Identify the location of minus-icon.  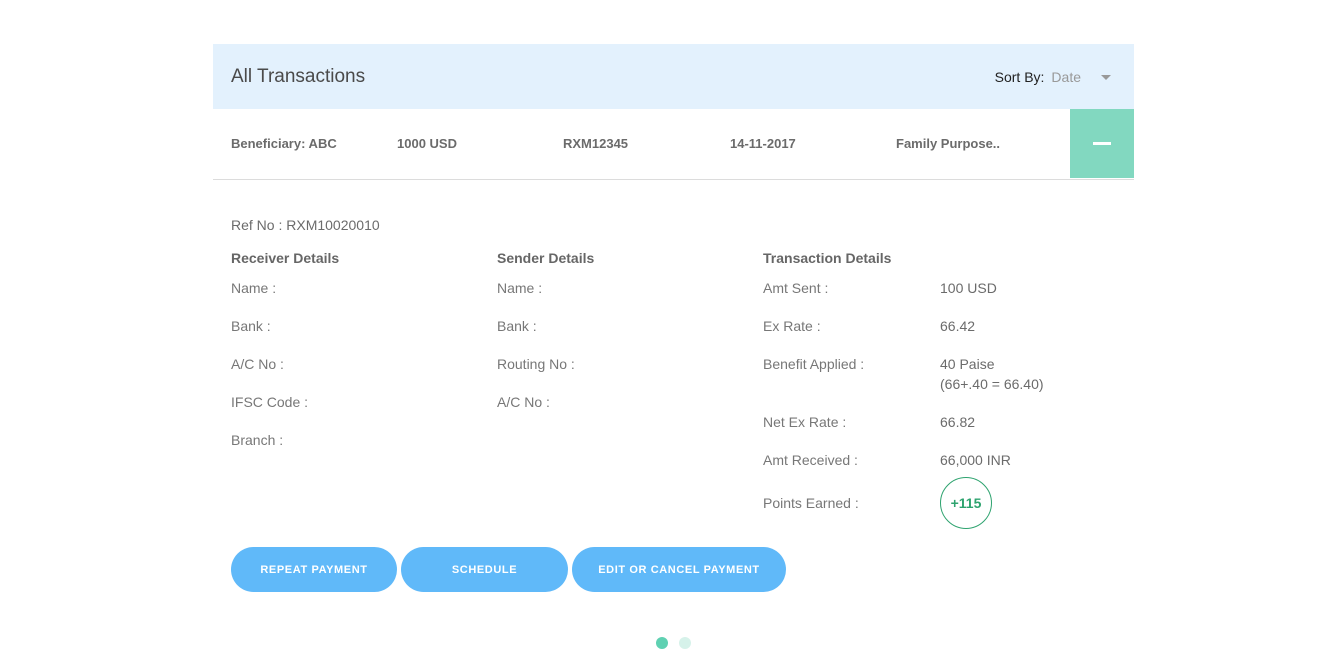
(1102, 143).